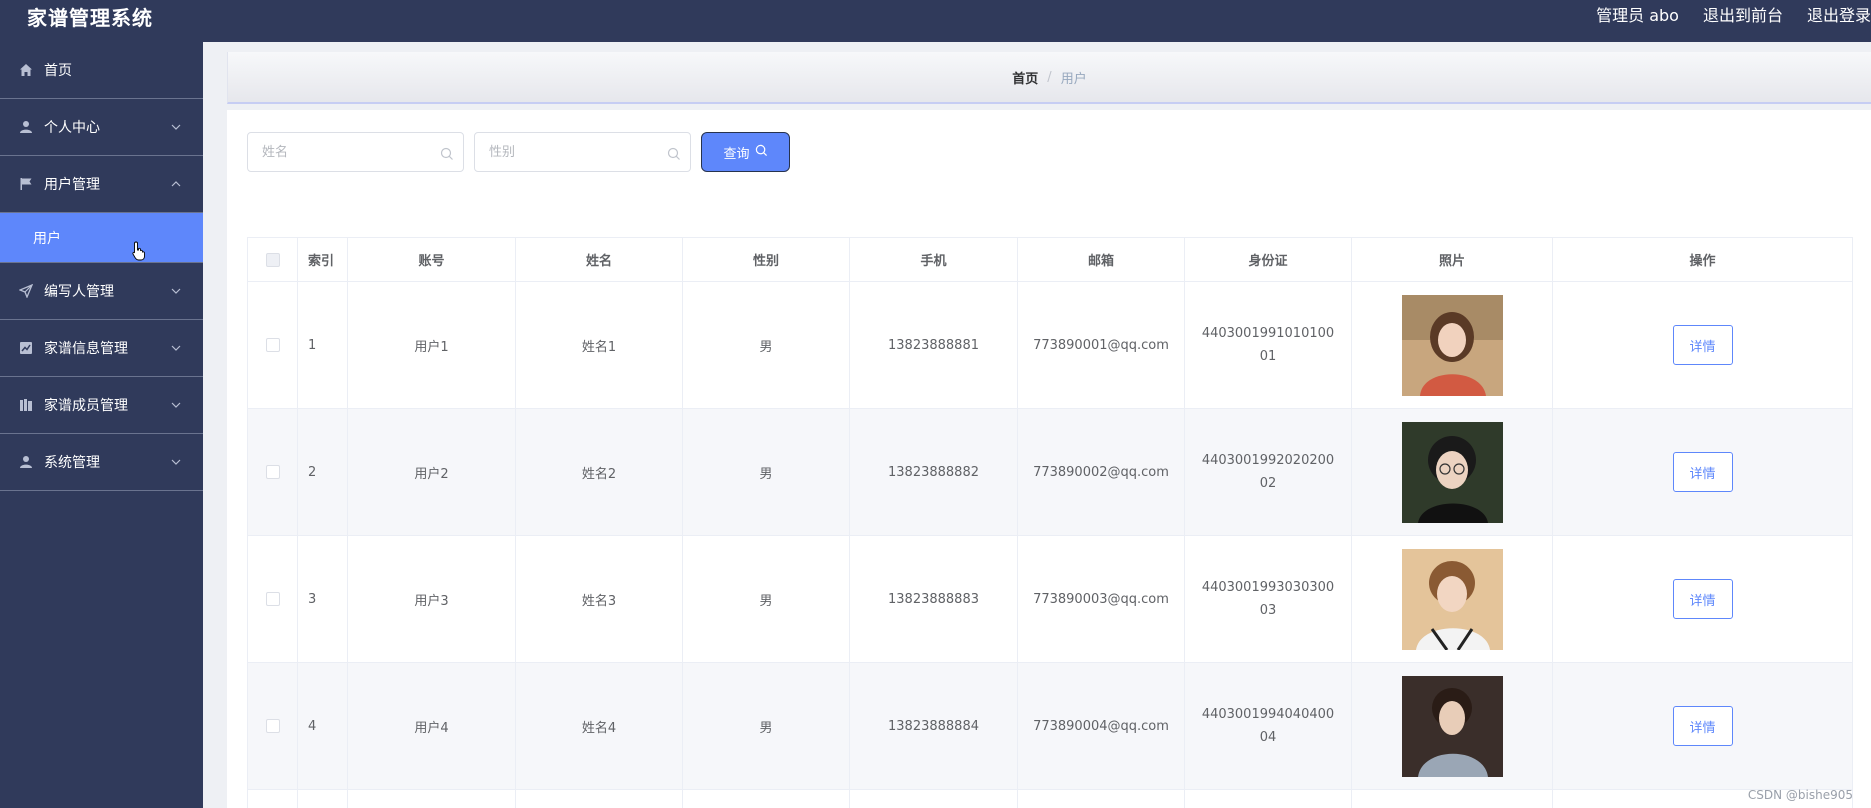  Describe the element at coordinates (26, 405) in the screenshot. I see `book-icon` at that location.